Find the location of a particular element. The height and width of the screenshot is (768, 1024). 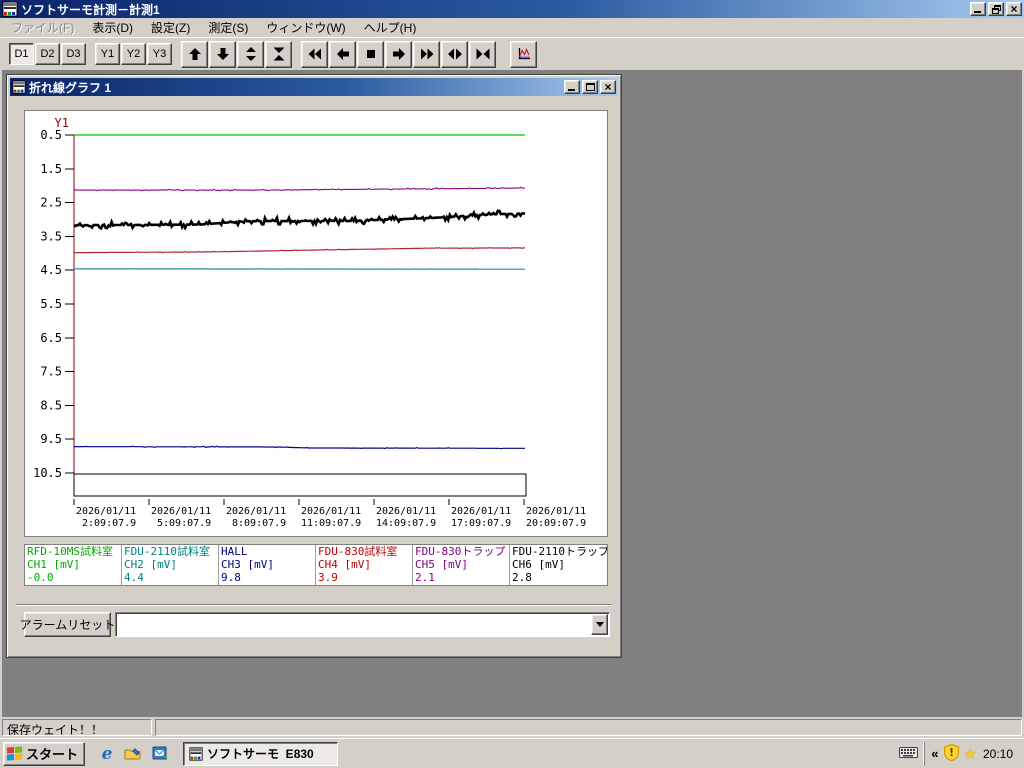

tray-clock: 20:10 is located at coordinates (997, 753).